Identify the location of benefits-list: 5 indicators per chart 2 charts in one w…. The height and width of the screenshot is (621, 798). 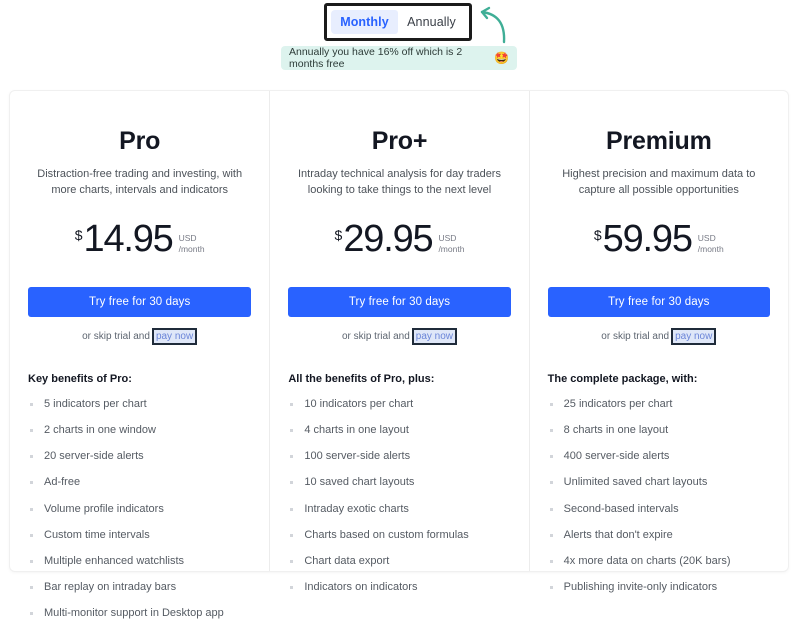
(139, 509).